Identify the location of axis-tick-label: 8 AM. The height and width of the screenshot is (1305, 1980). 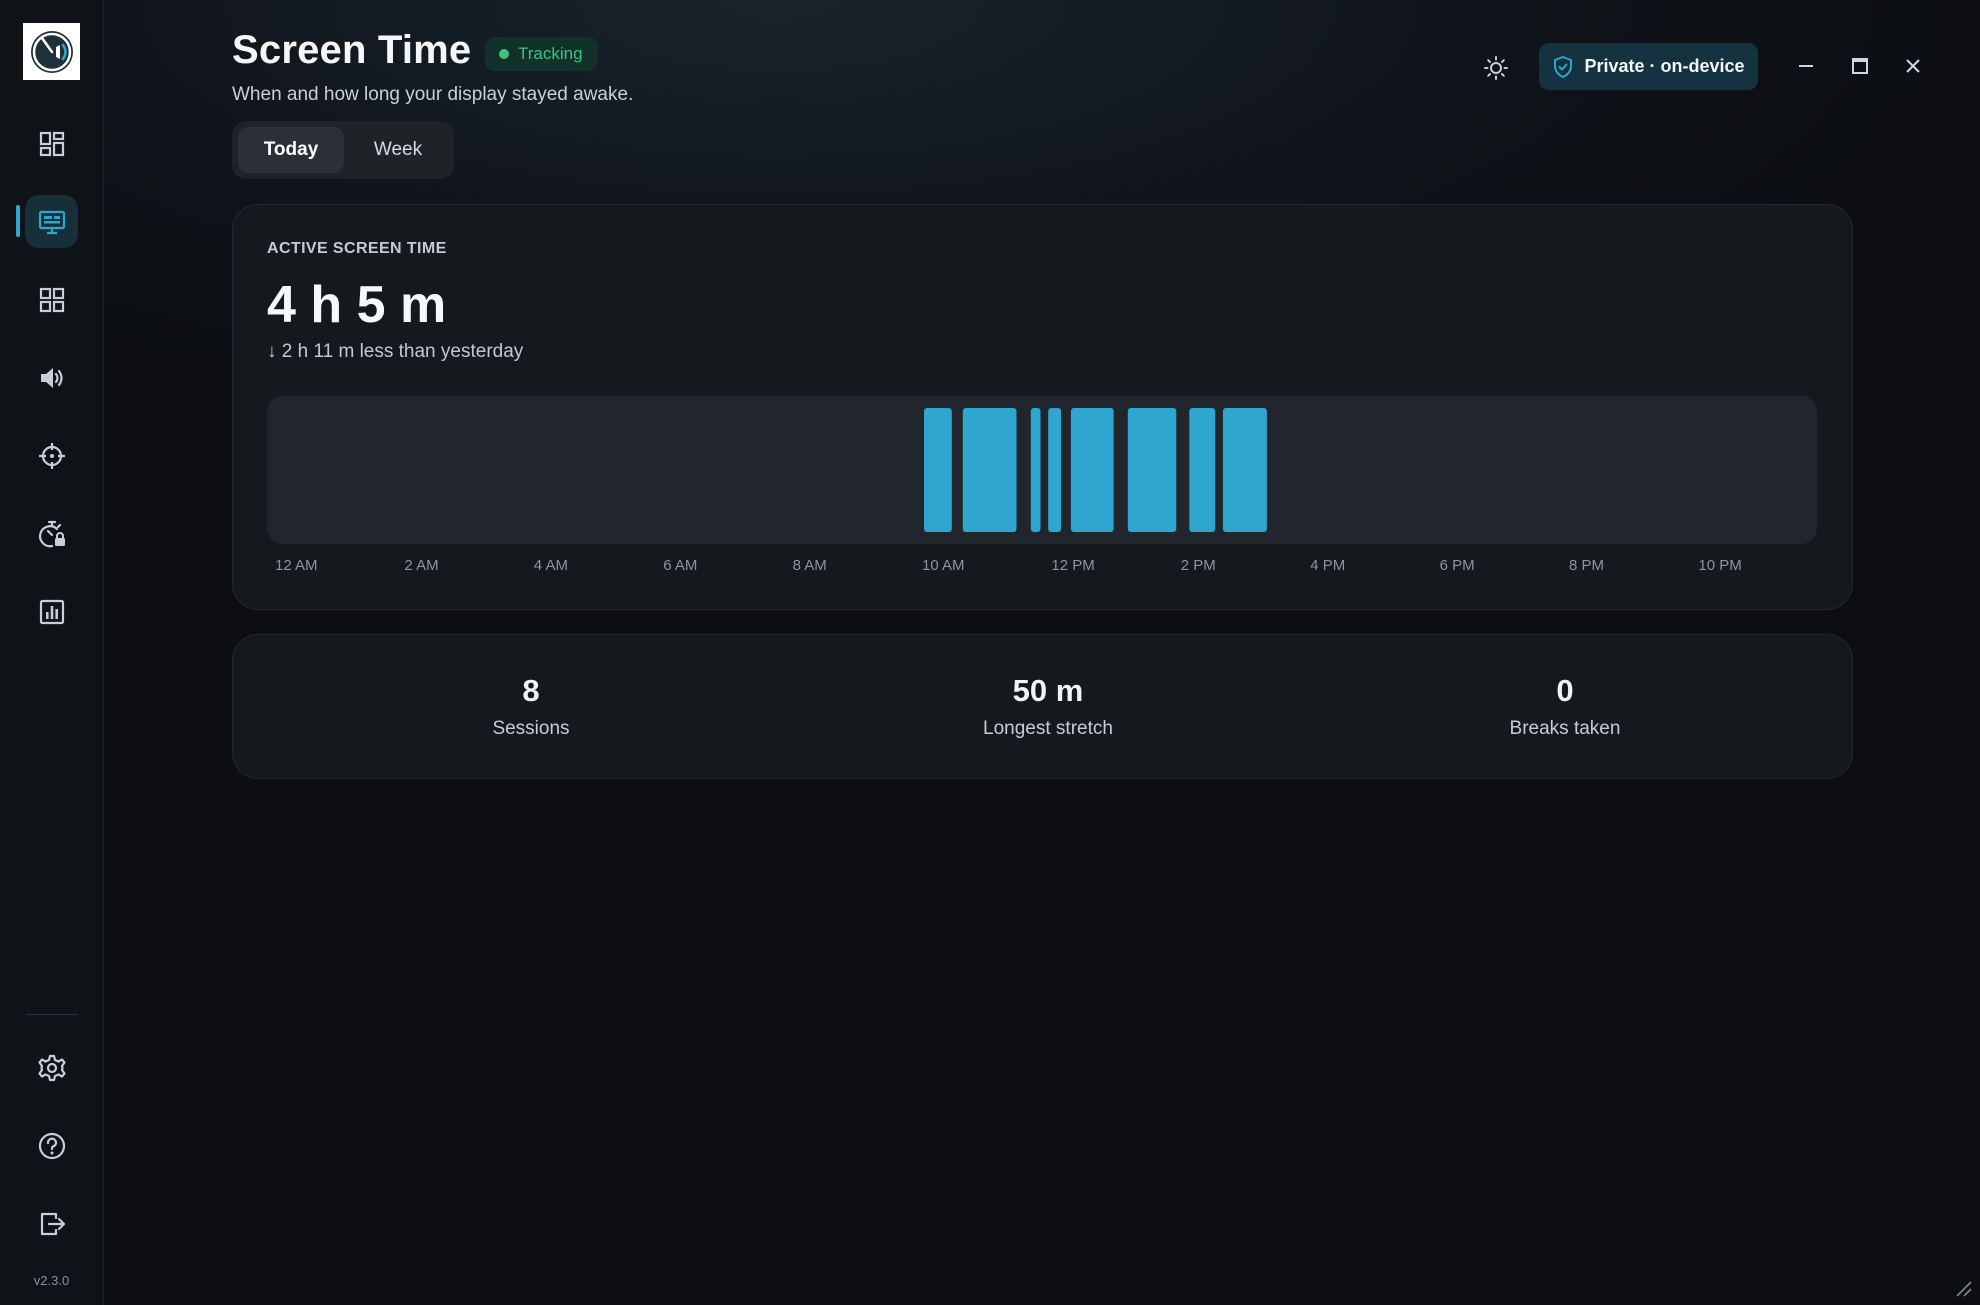
(809, 565).